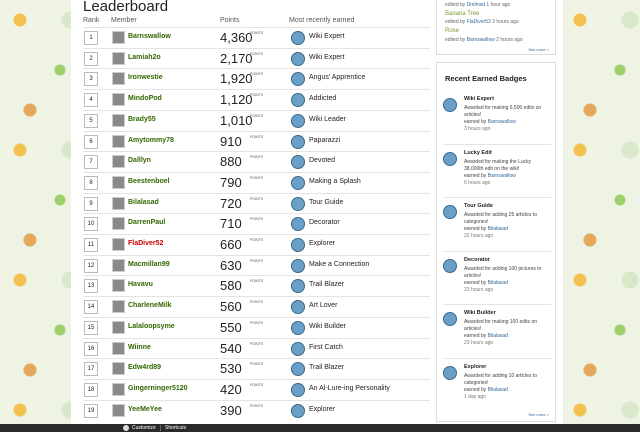 This screenshot has width=640, height=432. What do you see at coordinates (477, 260) in the screenshot?
I see `recent-badge-name: Decorator` at bounding box center [477, 260].